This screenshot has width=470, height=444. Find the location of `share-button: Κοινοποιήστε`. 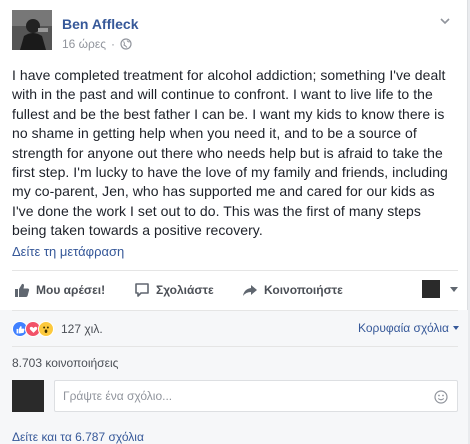

share-button: Κοινοποιήστε is located at coordinates (292, 290).